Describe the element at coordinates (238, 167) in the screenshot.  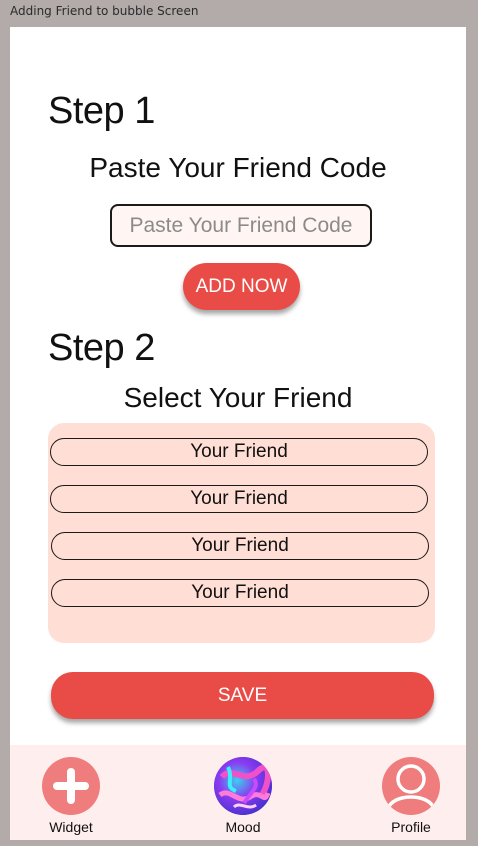
I see `step1-subtitle: Paste Your Friend Code` at that location.